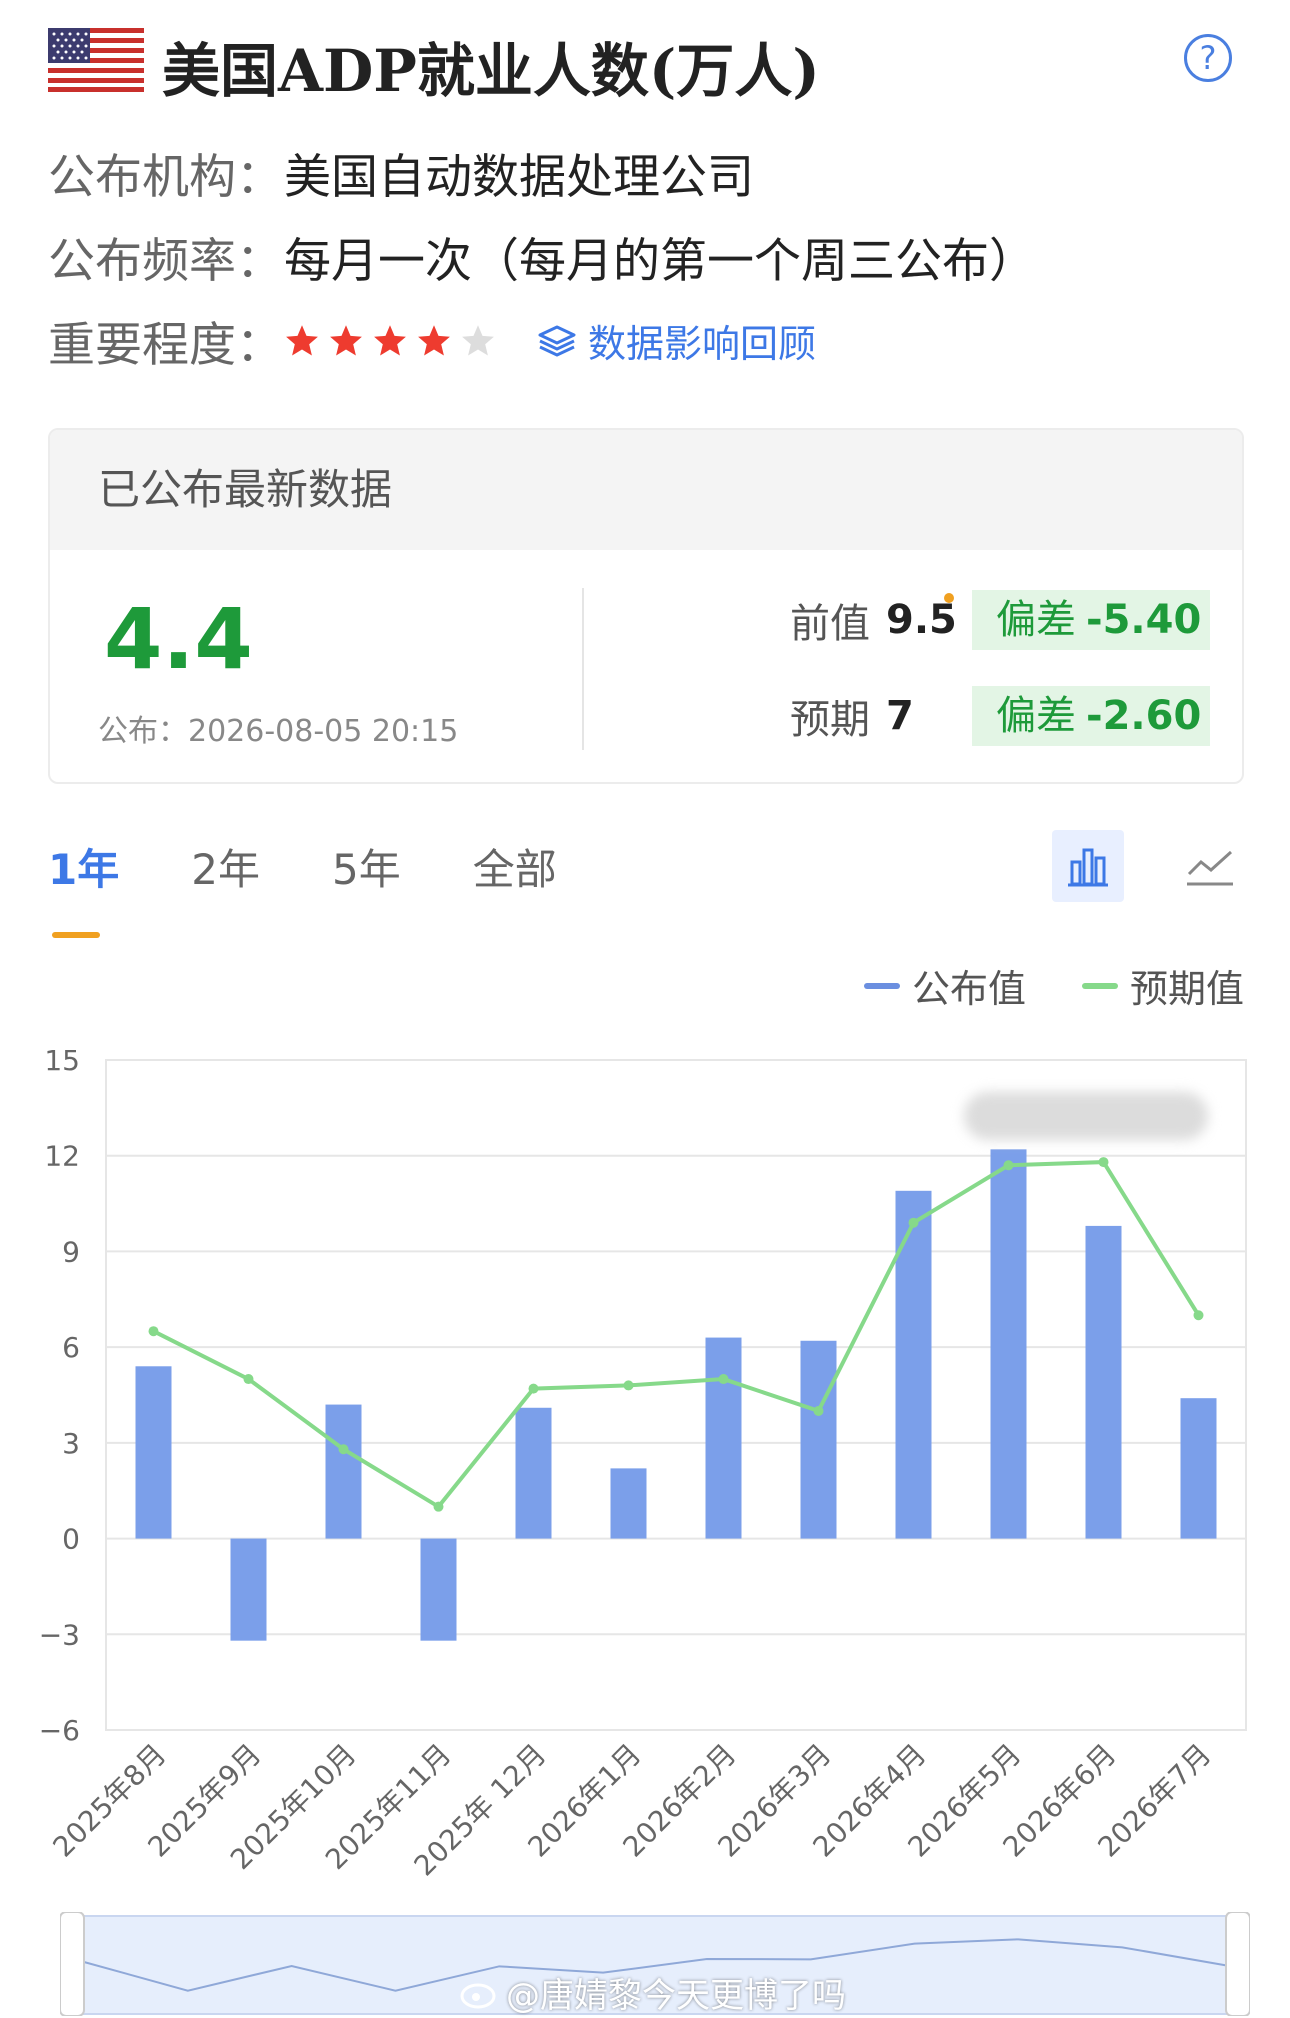 The width and height of the screenshot is (1290, 2018). Describe the element at coordinates (71, 1443) in the screenshot. I see `y-tick-label: 3` at that location.